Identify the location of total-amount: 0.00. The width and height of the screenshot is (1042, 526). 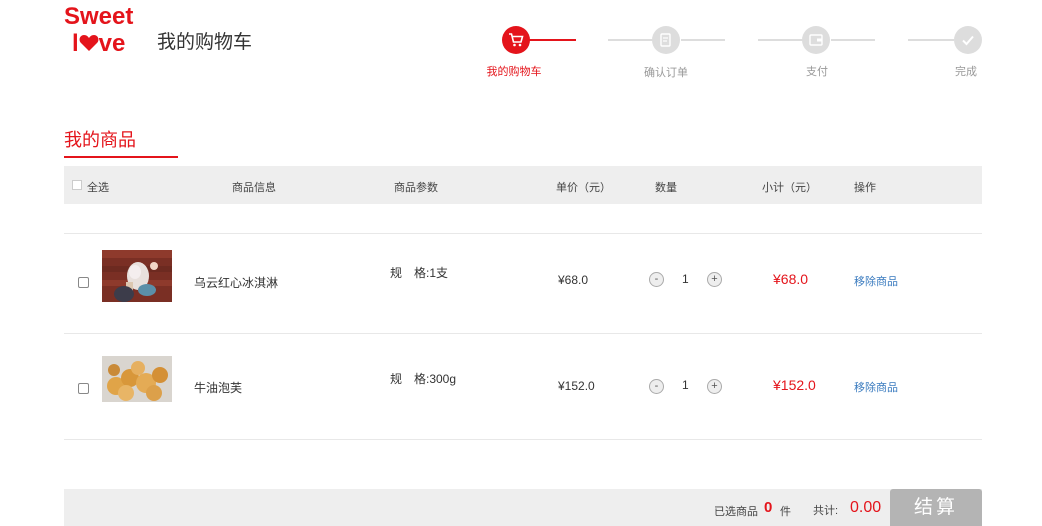
(866, 507).